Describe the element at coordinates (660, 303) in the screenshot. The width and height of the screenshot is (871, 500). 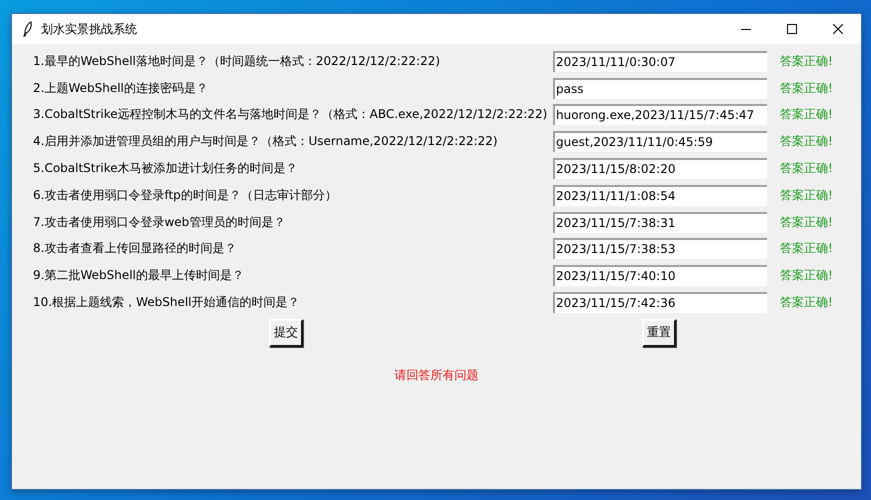
I see `answer-field: 2023/11/15/7:42:36` at that location.